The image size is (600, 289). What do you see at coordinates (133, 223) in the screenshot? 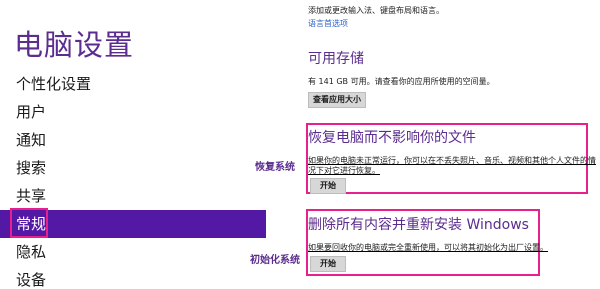
I see `nav-item-general: 常规` at bounding box center [133, 223].